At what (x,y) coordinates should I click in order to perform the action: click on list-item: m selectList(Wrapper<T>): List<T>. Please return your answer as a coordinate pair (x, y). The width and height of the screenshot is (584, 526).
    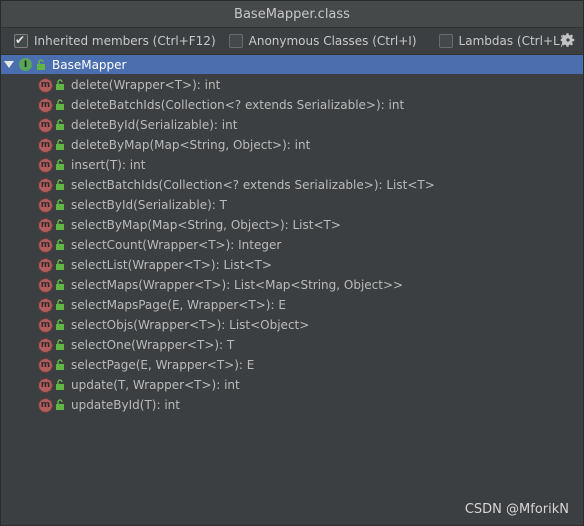
    Looking at the image, I should click on (155, 265).